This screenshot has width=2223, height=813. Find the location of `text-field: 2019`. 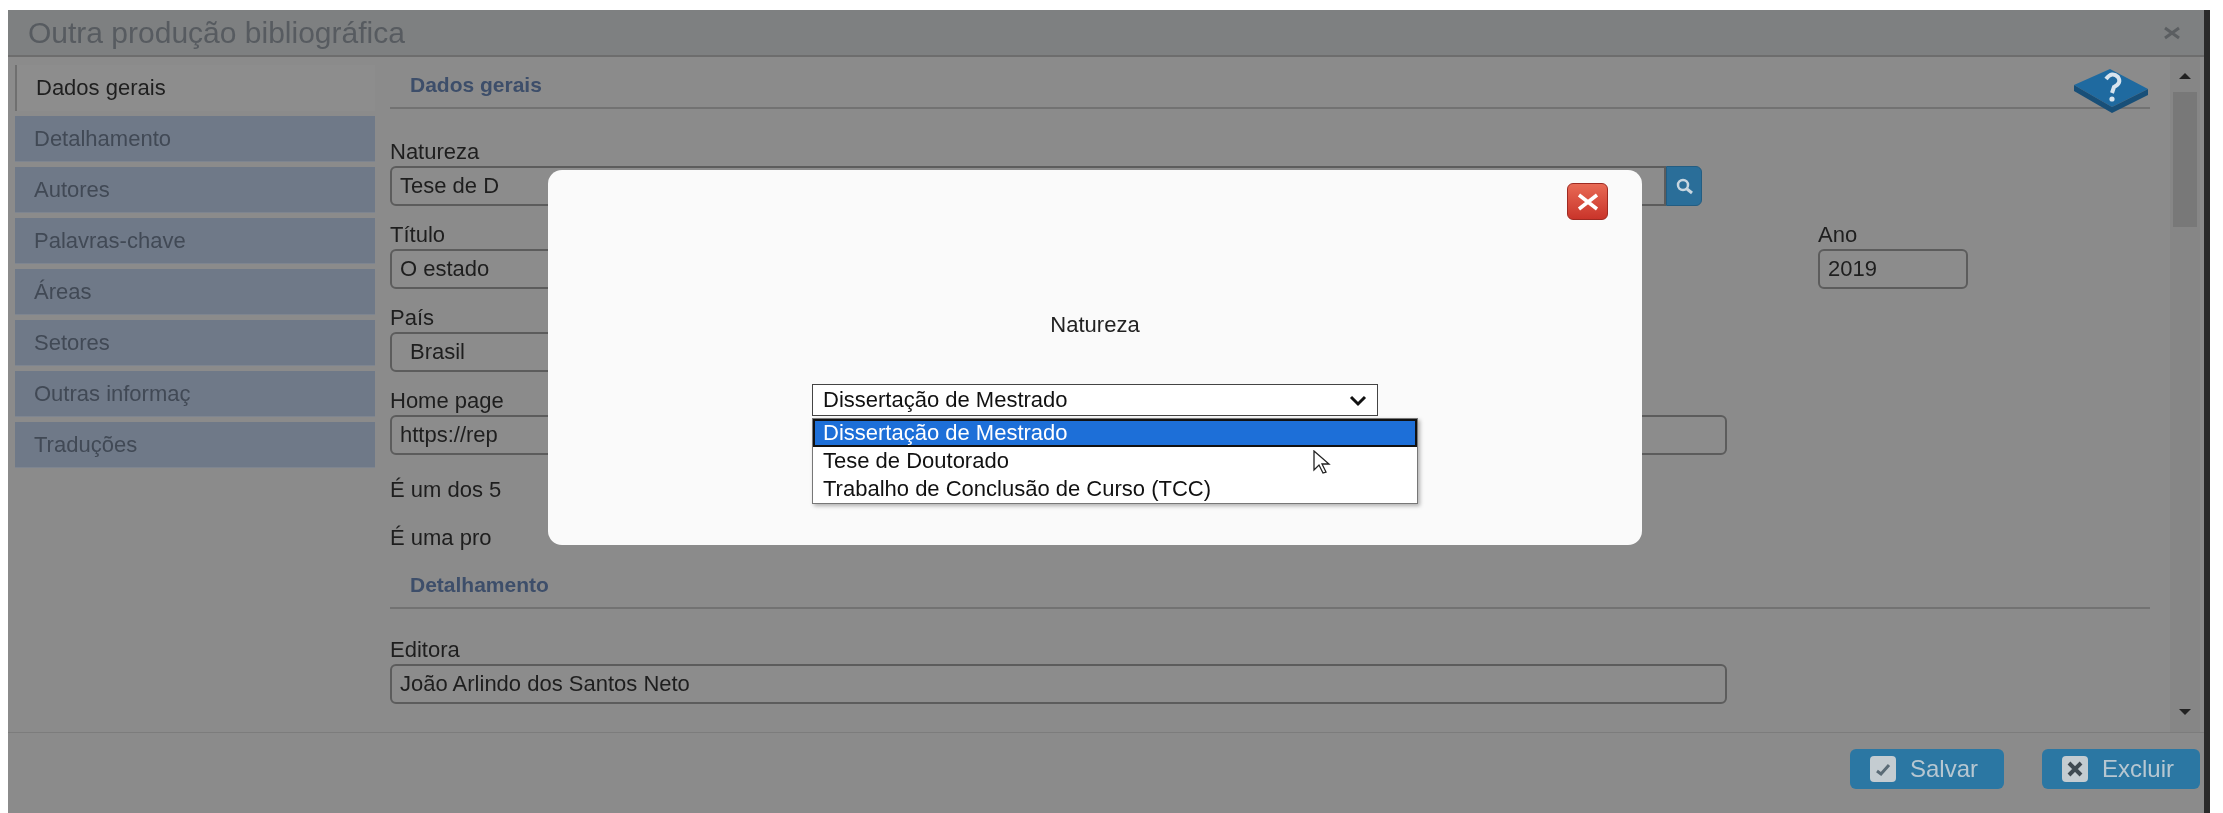

text-field: 2019 is located at coordinates (1893, 269).